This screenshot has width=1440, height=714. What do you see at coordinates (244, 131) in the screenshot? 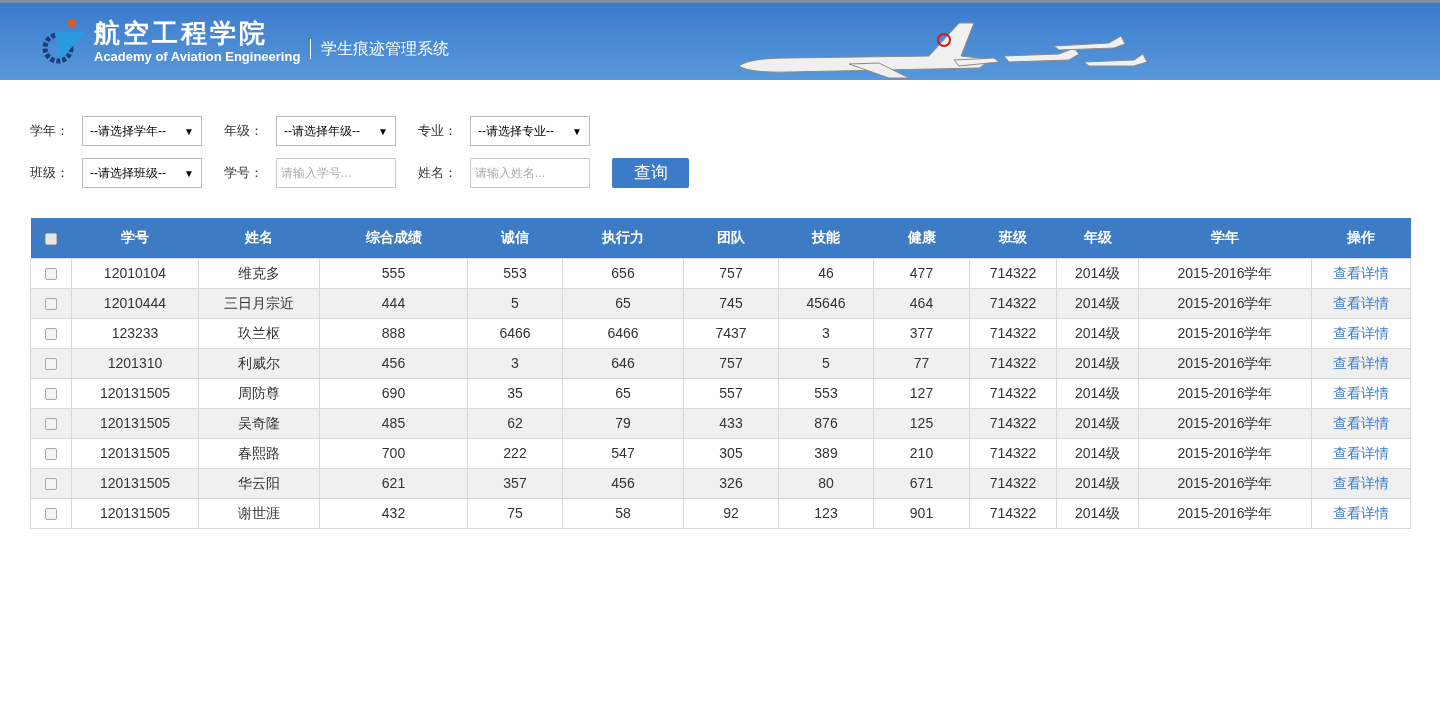
I see `filter-label: 年级：` at bounding box center [244, 131].